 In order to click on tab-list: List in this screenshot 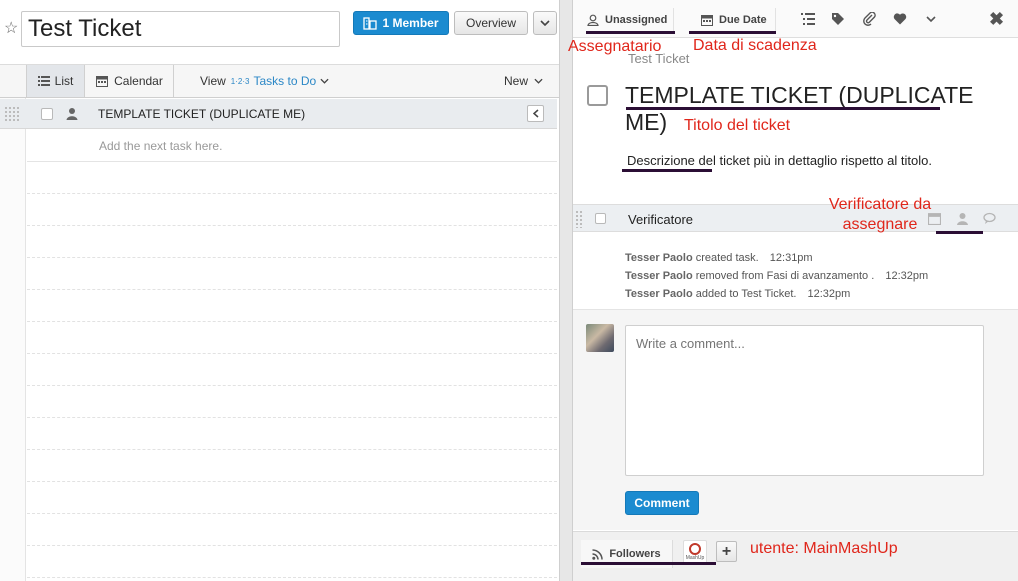, I will do `click(55, 81)`.